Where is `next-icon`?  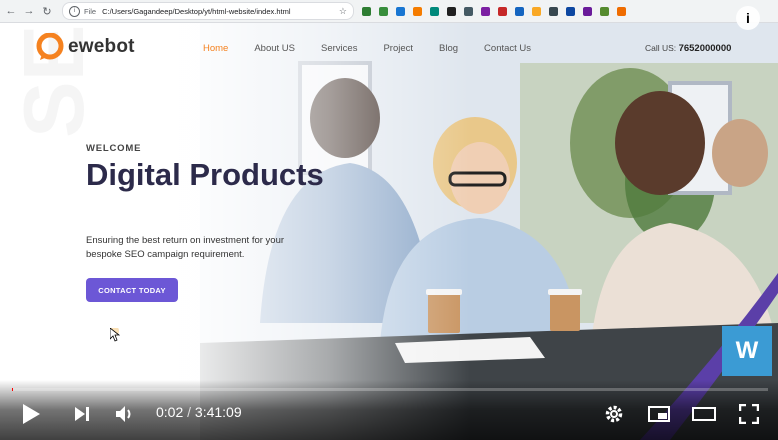
next-icon is located at coordinates (82, 414).